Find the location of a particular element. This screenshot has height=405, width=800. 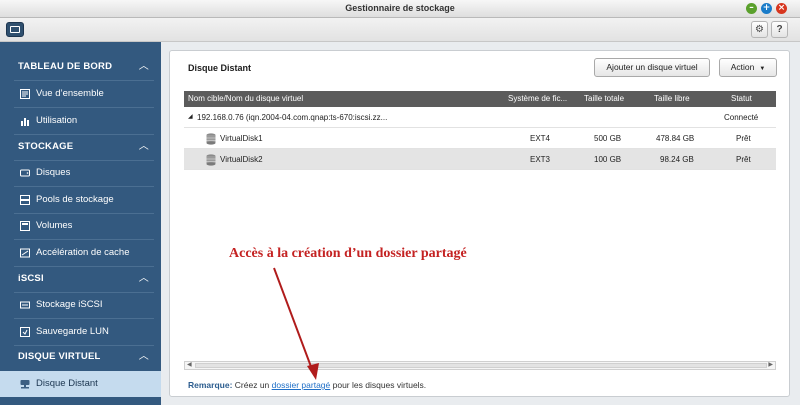

sidebar-section-label: STOCKAGE is located at coordinates (46, 146).